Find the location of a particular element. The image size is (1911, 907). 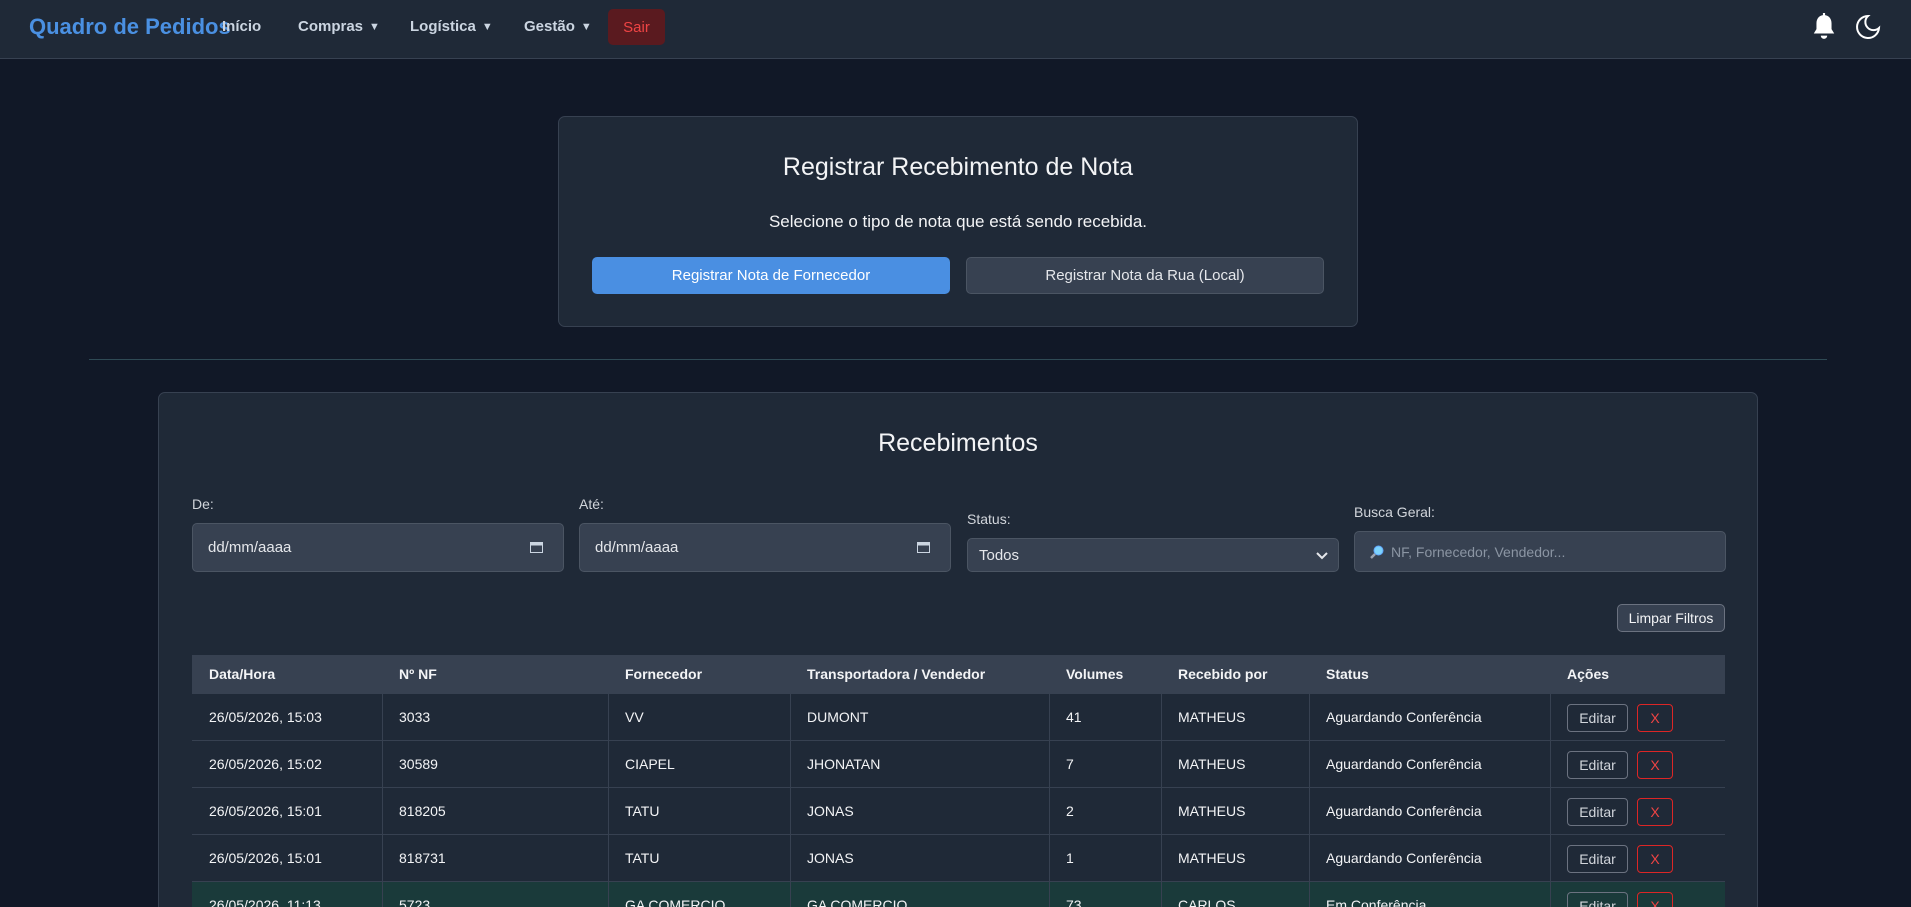

column-header: Data/Hora is located at coordinates (242, 674).